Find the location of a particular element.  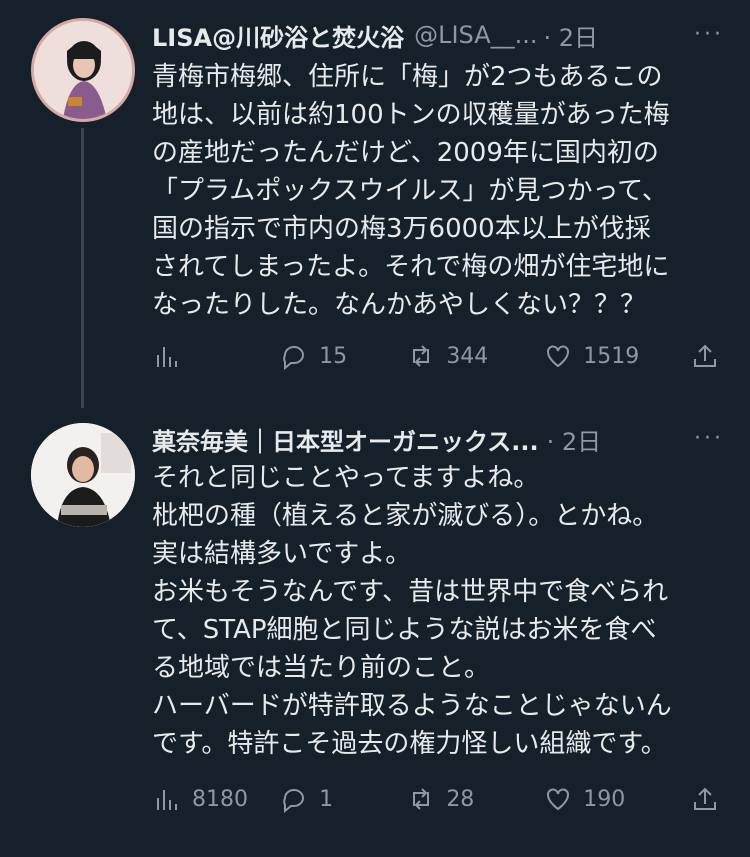

retweet-count: 28 is located at coordinates (460, 799).